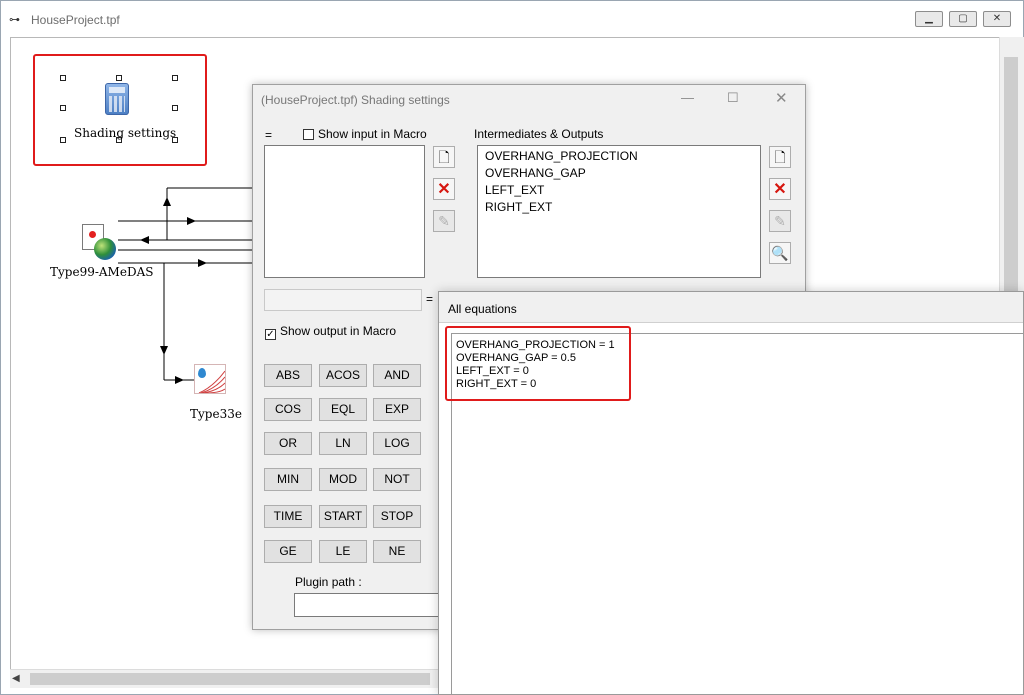 This screenshot has height=695, width=1024. What do you see at coordinates (117, 99) in the screenshot?
I see `calculator-icon` at bounding box center [117, 99].